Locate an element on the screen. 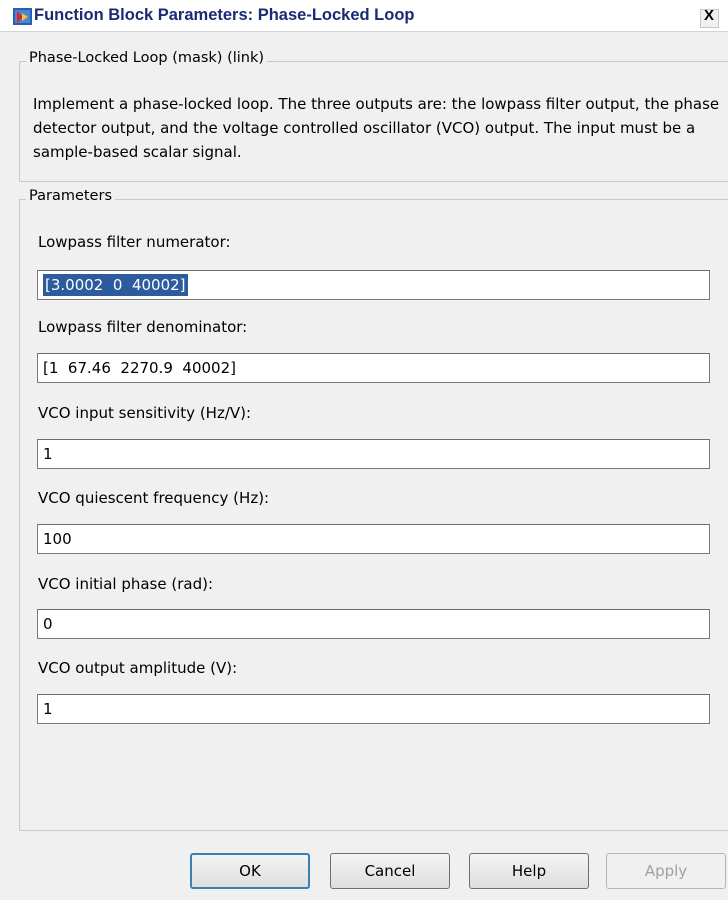  ok-button: OK is located at coordinates (250, 871).